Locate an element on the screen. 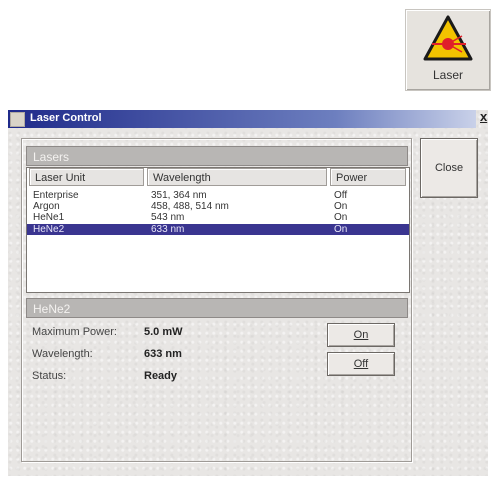 The height and width of the screenshot is (478, 492). on-button: On is located at coordinates (361, 335).